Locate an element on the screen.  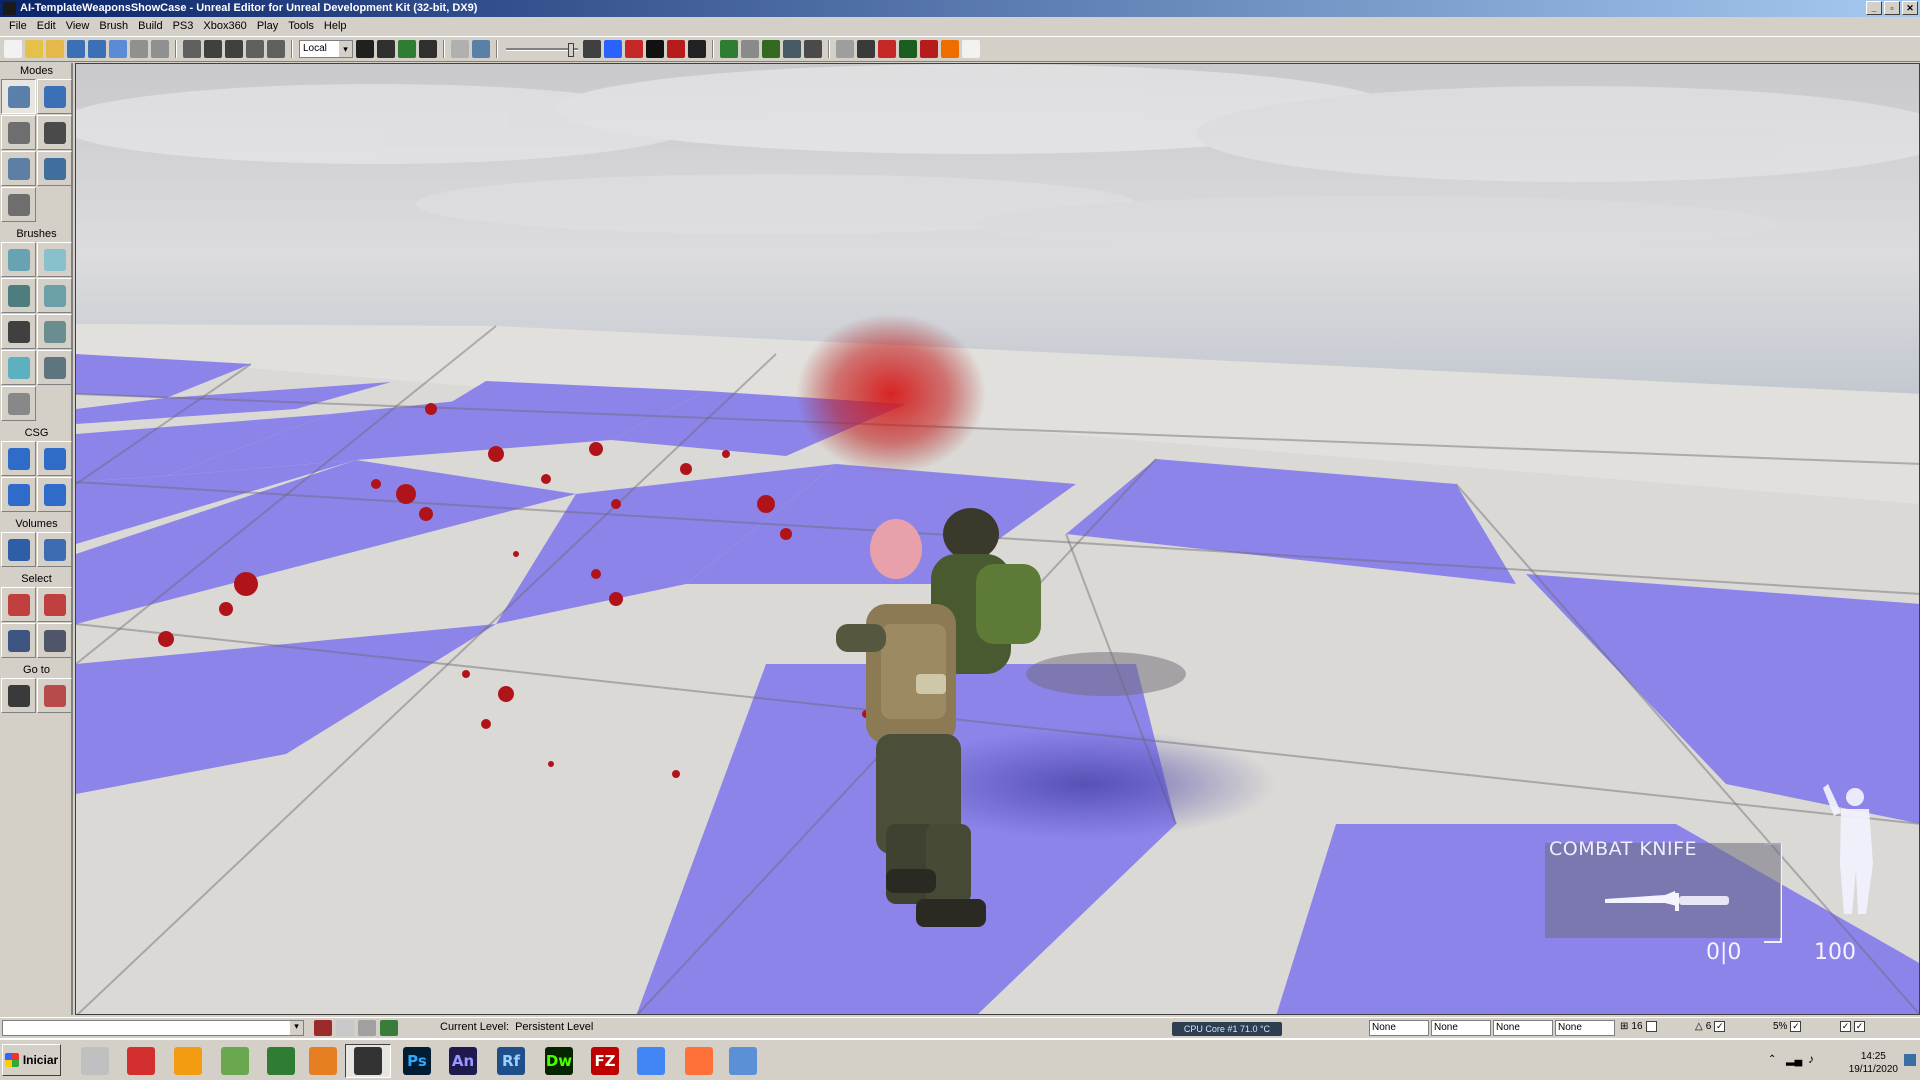
goto-builder-brush-button is located at coordinates (54, 695).